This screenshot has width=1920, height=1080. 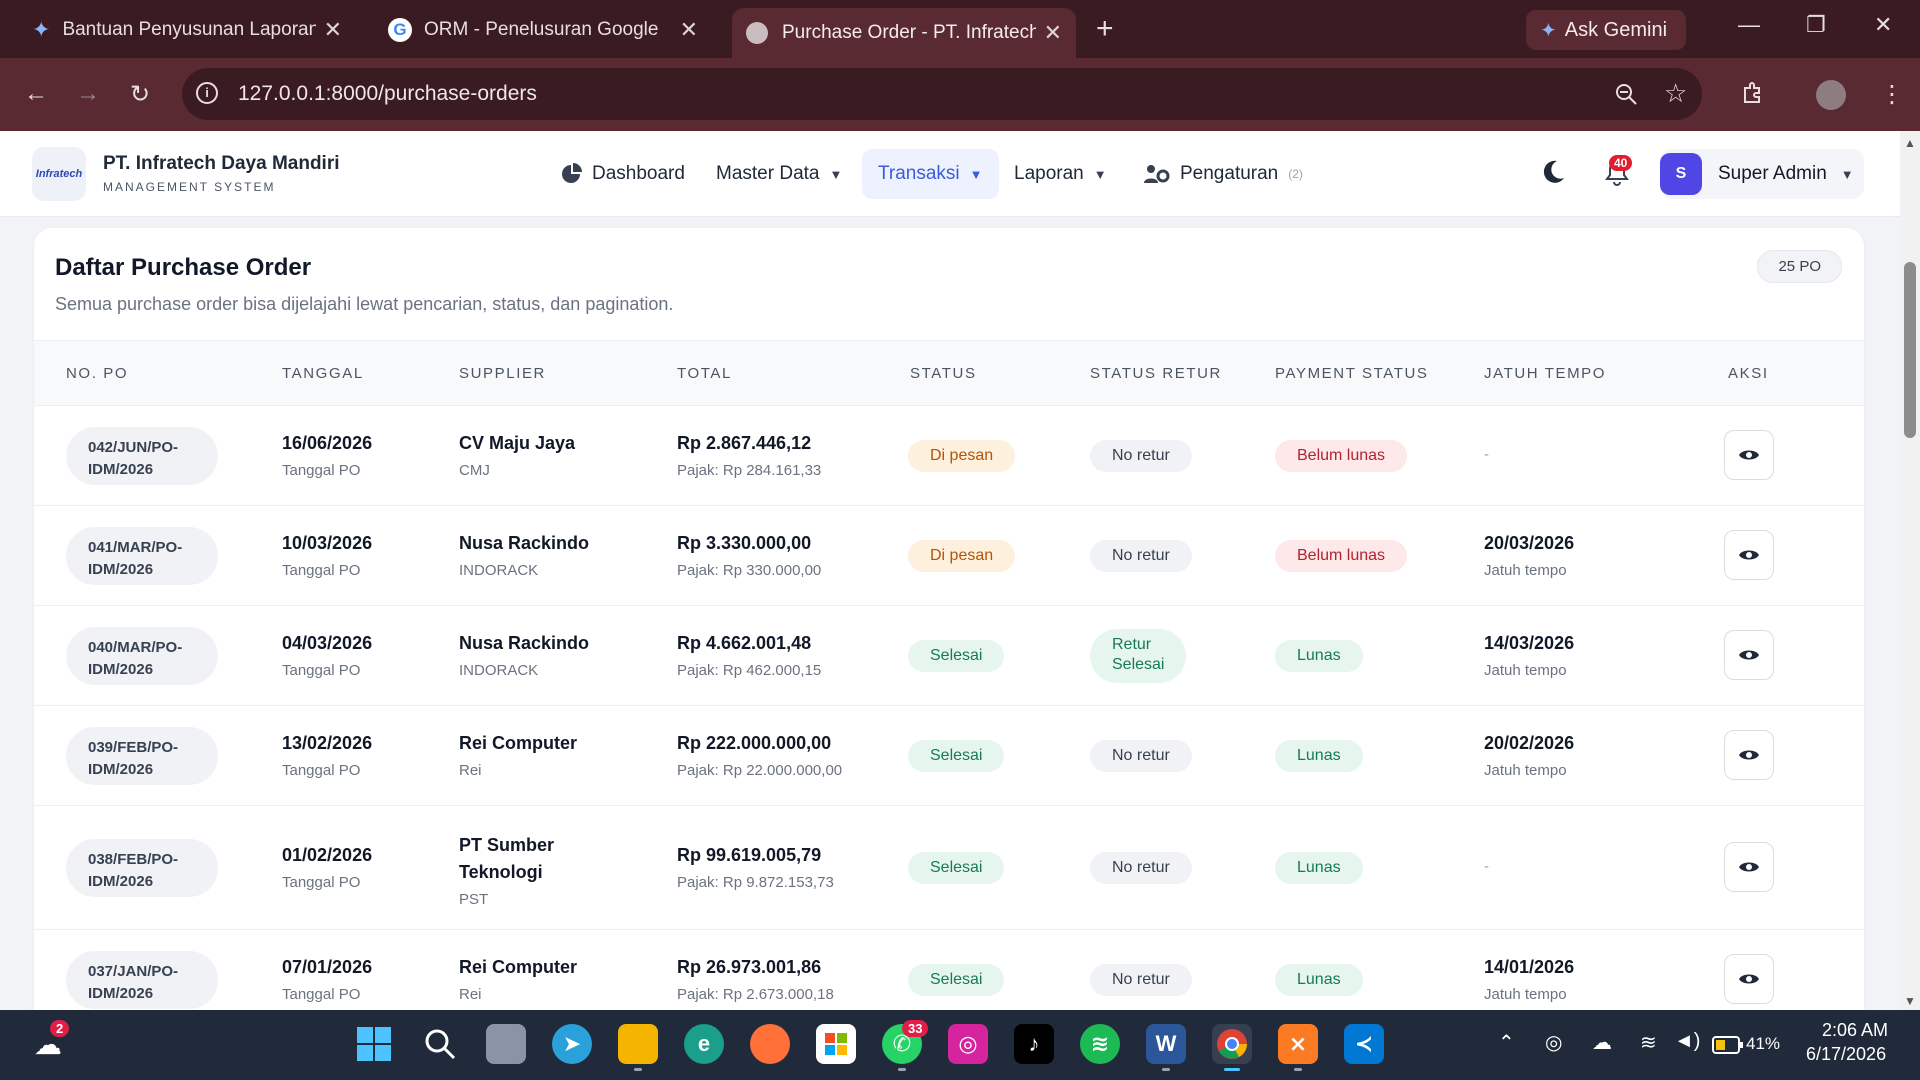 What do you see at coordinates (930, 174) in the screenshot?
I see `nav-transaksi: Transaksi ▼` at bounding box center [930, 174].